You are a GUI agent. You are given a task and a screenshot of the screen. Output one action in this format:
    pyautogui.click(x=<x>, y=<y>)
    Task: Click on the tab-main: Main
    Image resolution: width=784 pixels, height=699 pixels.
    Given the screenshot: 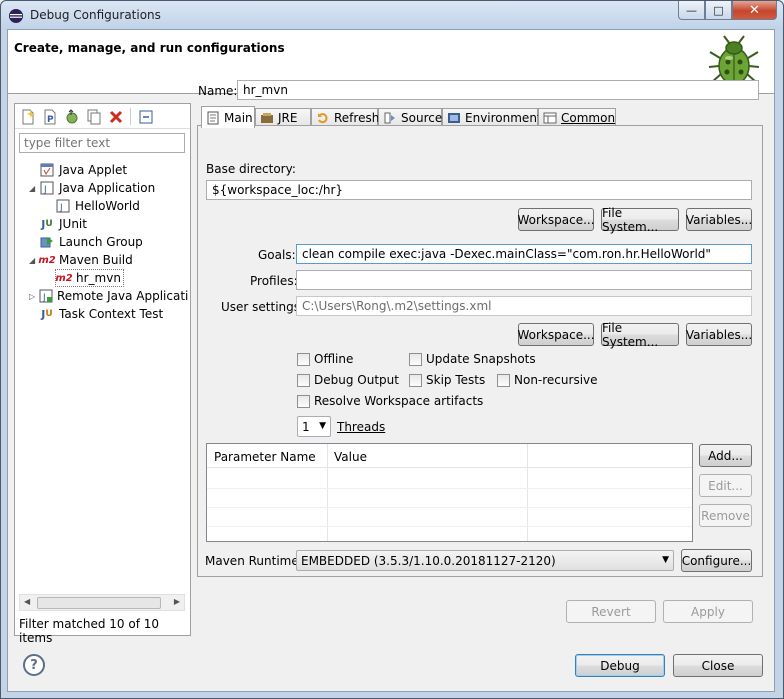 What is the action you would take?
    pyautogui.click(x=228, y=117)
    